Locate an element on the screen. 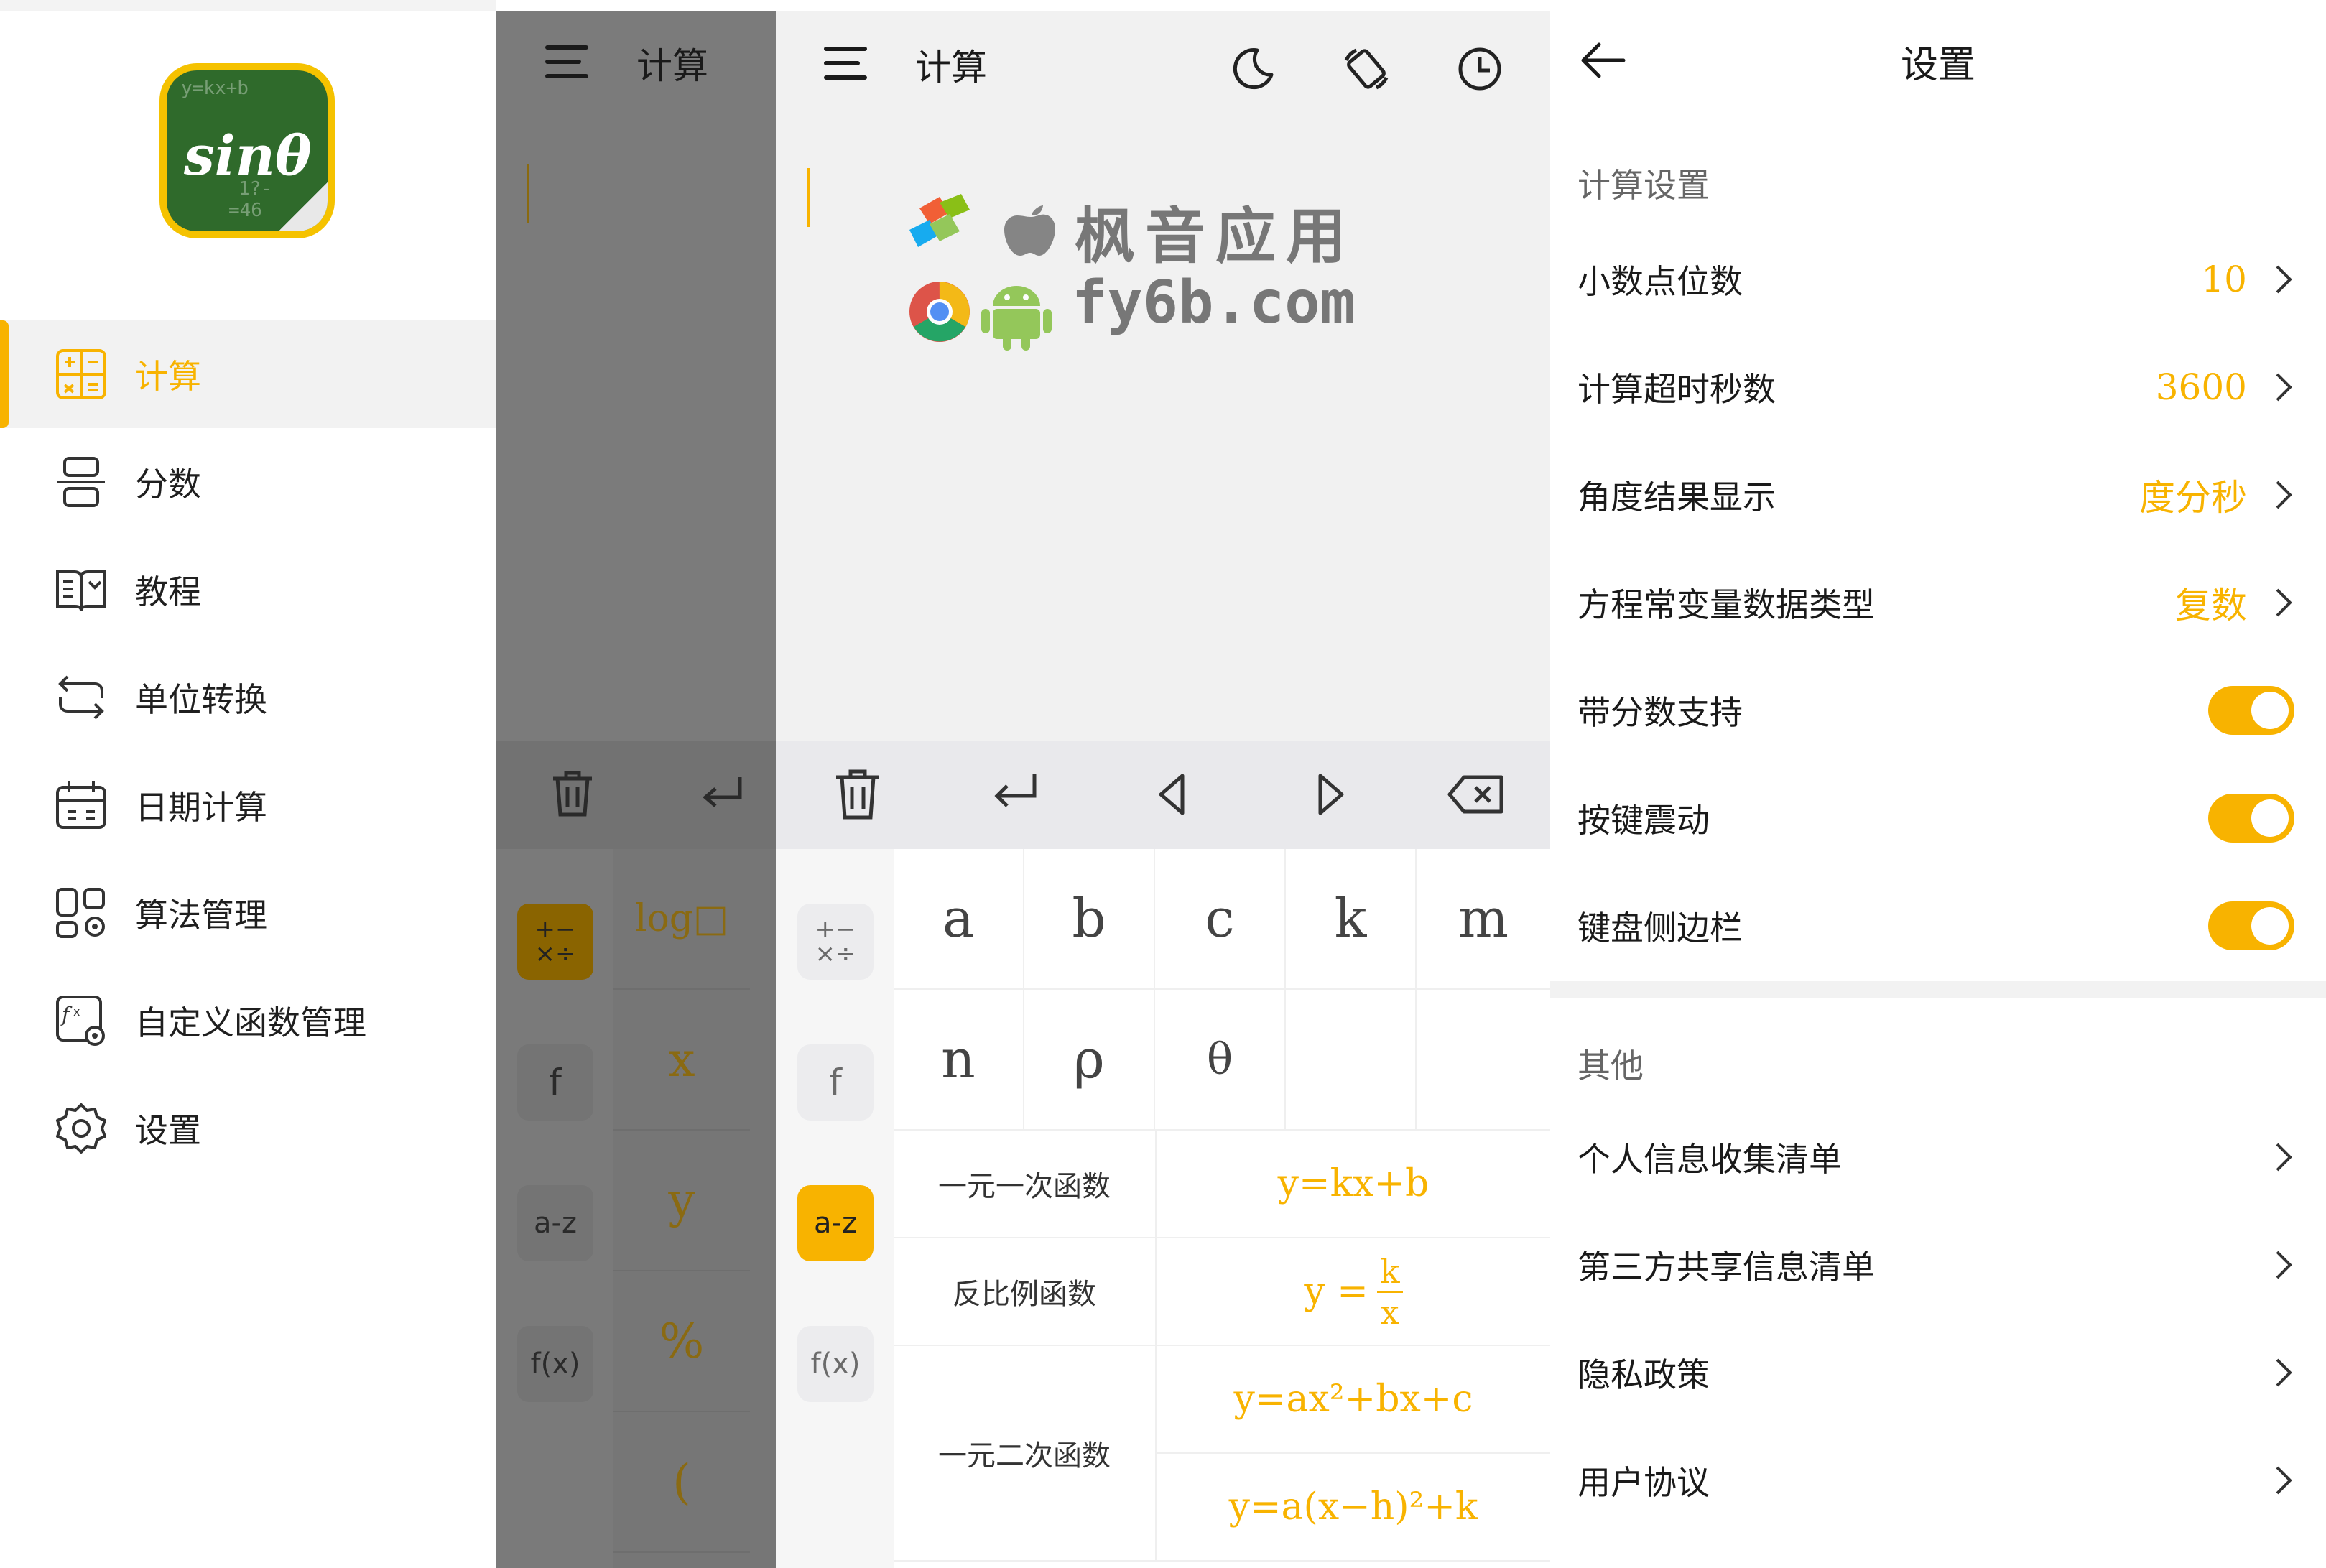 Image resolution: width=2326 pixels, height=1568 pixels. setting-label: 带分数支持 is located at coordinates (1660, 711).